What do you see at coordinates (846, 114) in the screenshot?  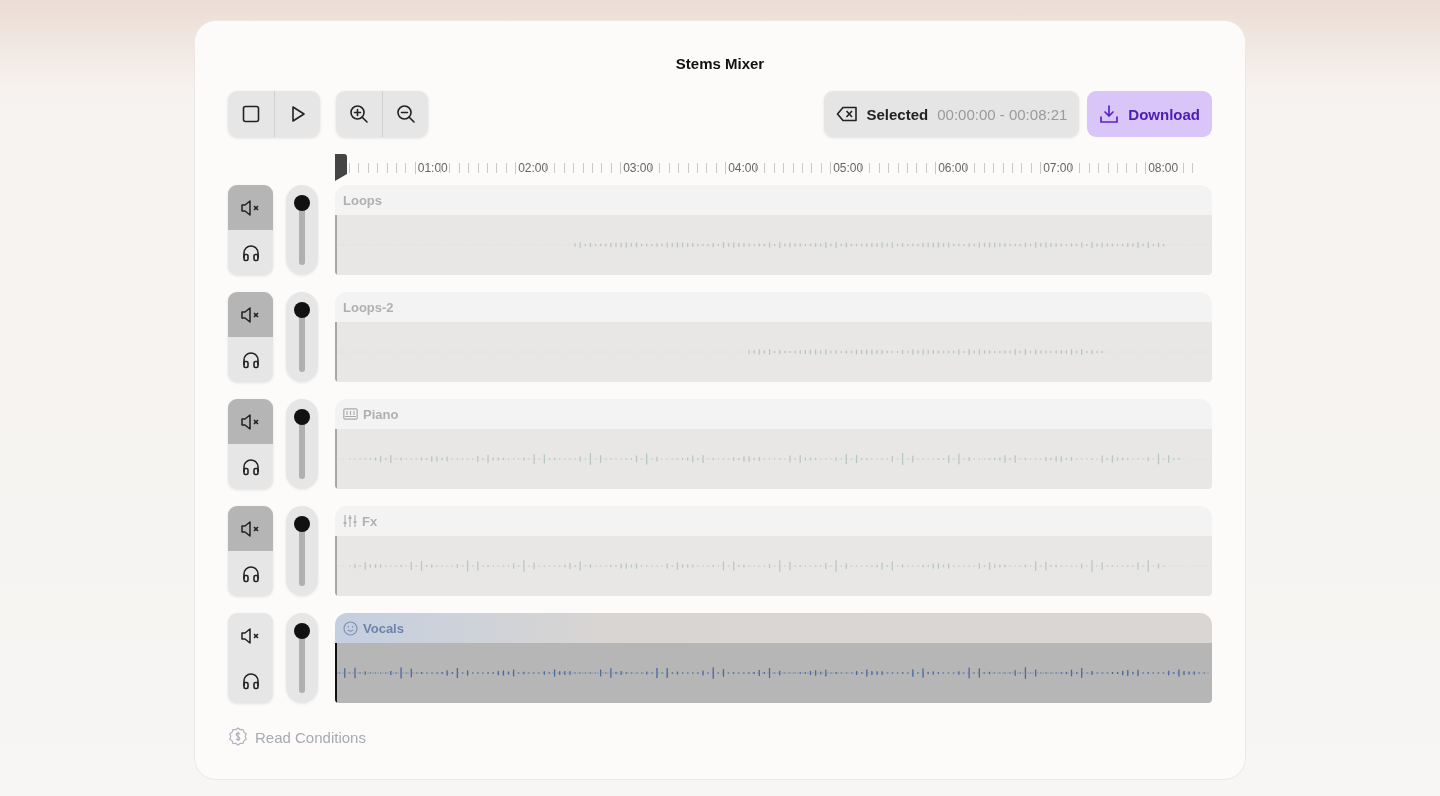 I see `backspace-icon` at bounding box center [846, 114].